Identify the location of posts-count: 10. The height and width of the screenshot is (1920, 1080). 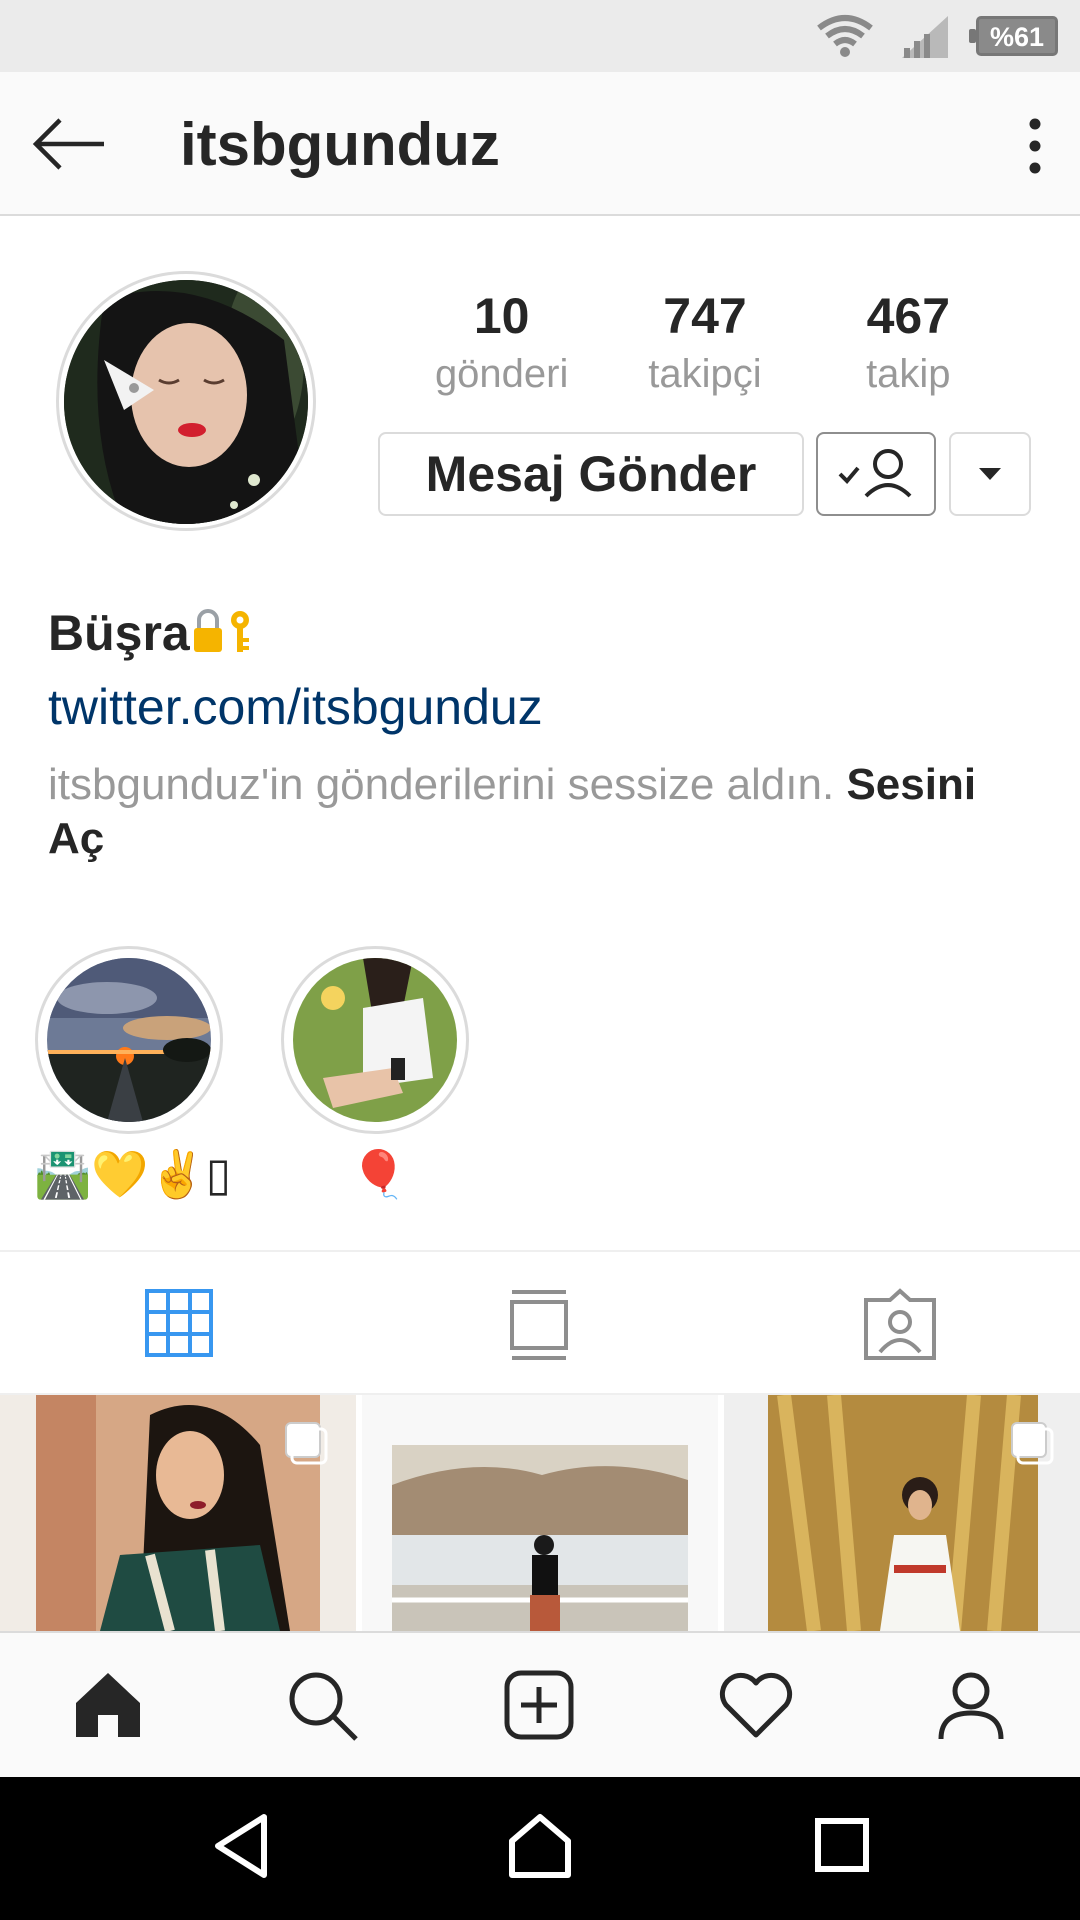
(501, 316).